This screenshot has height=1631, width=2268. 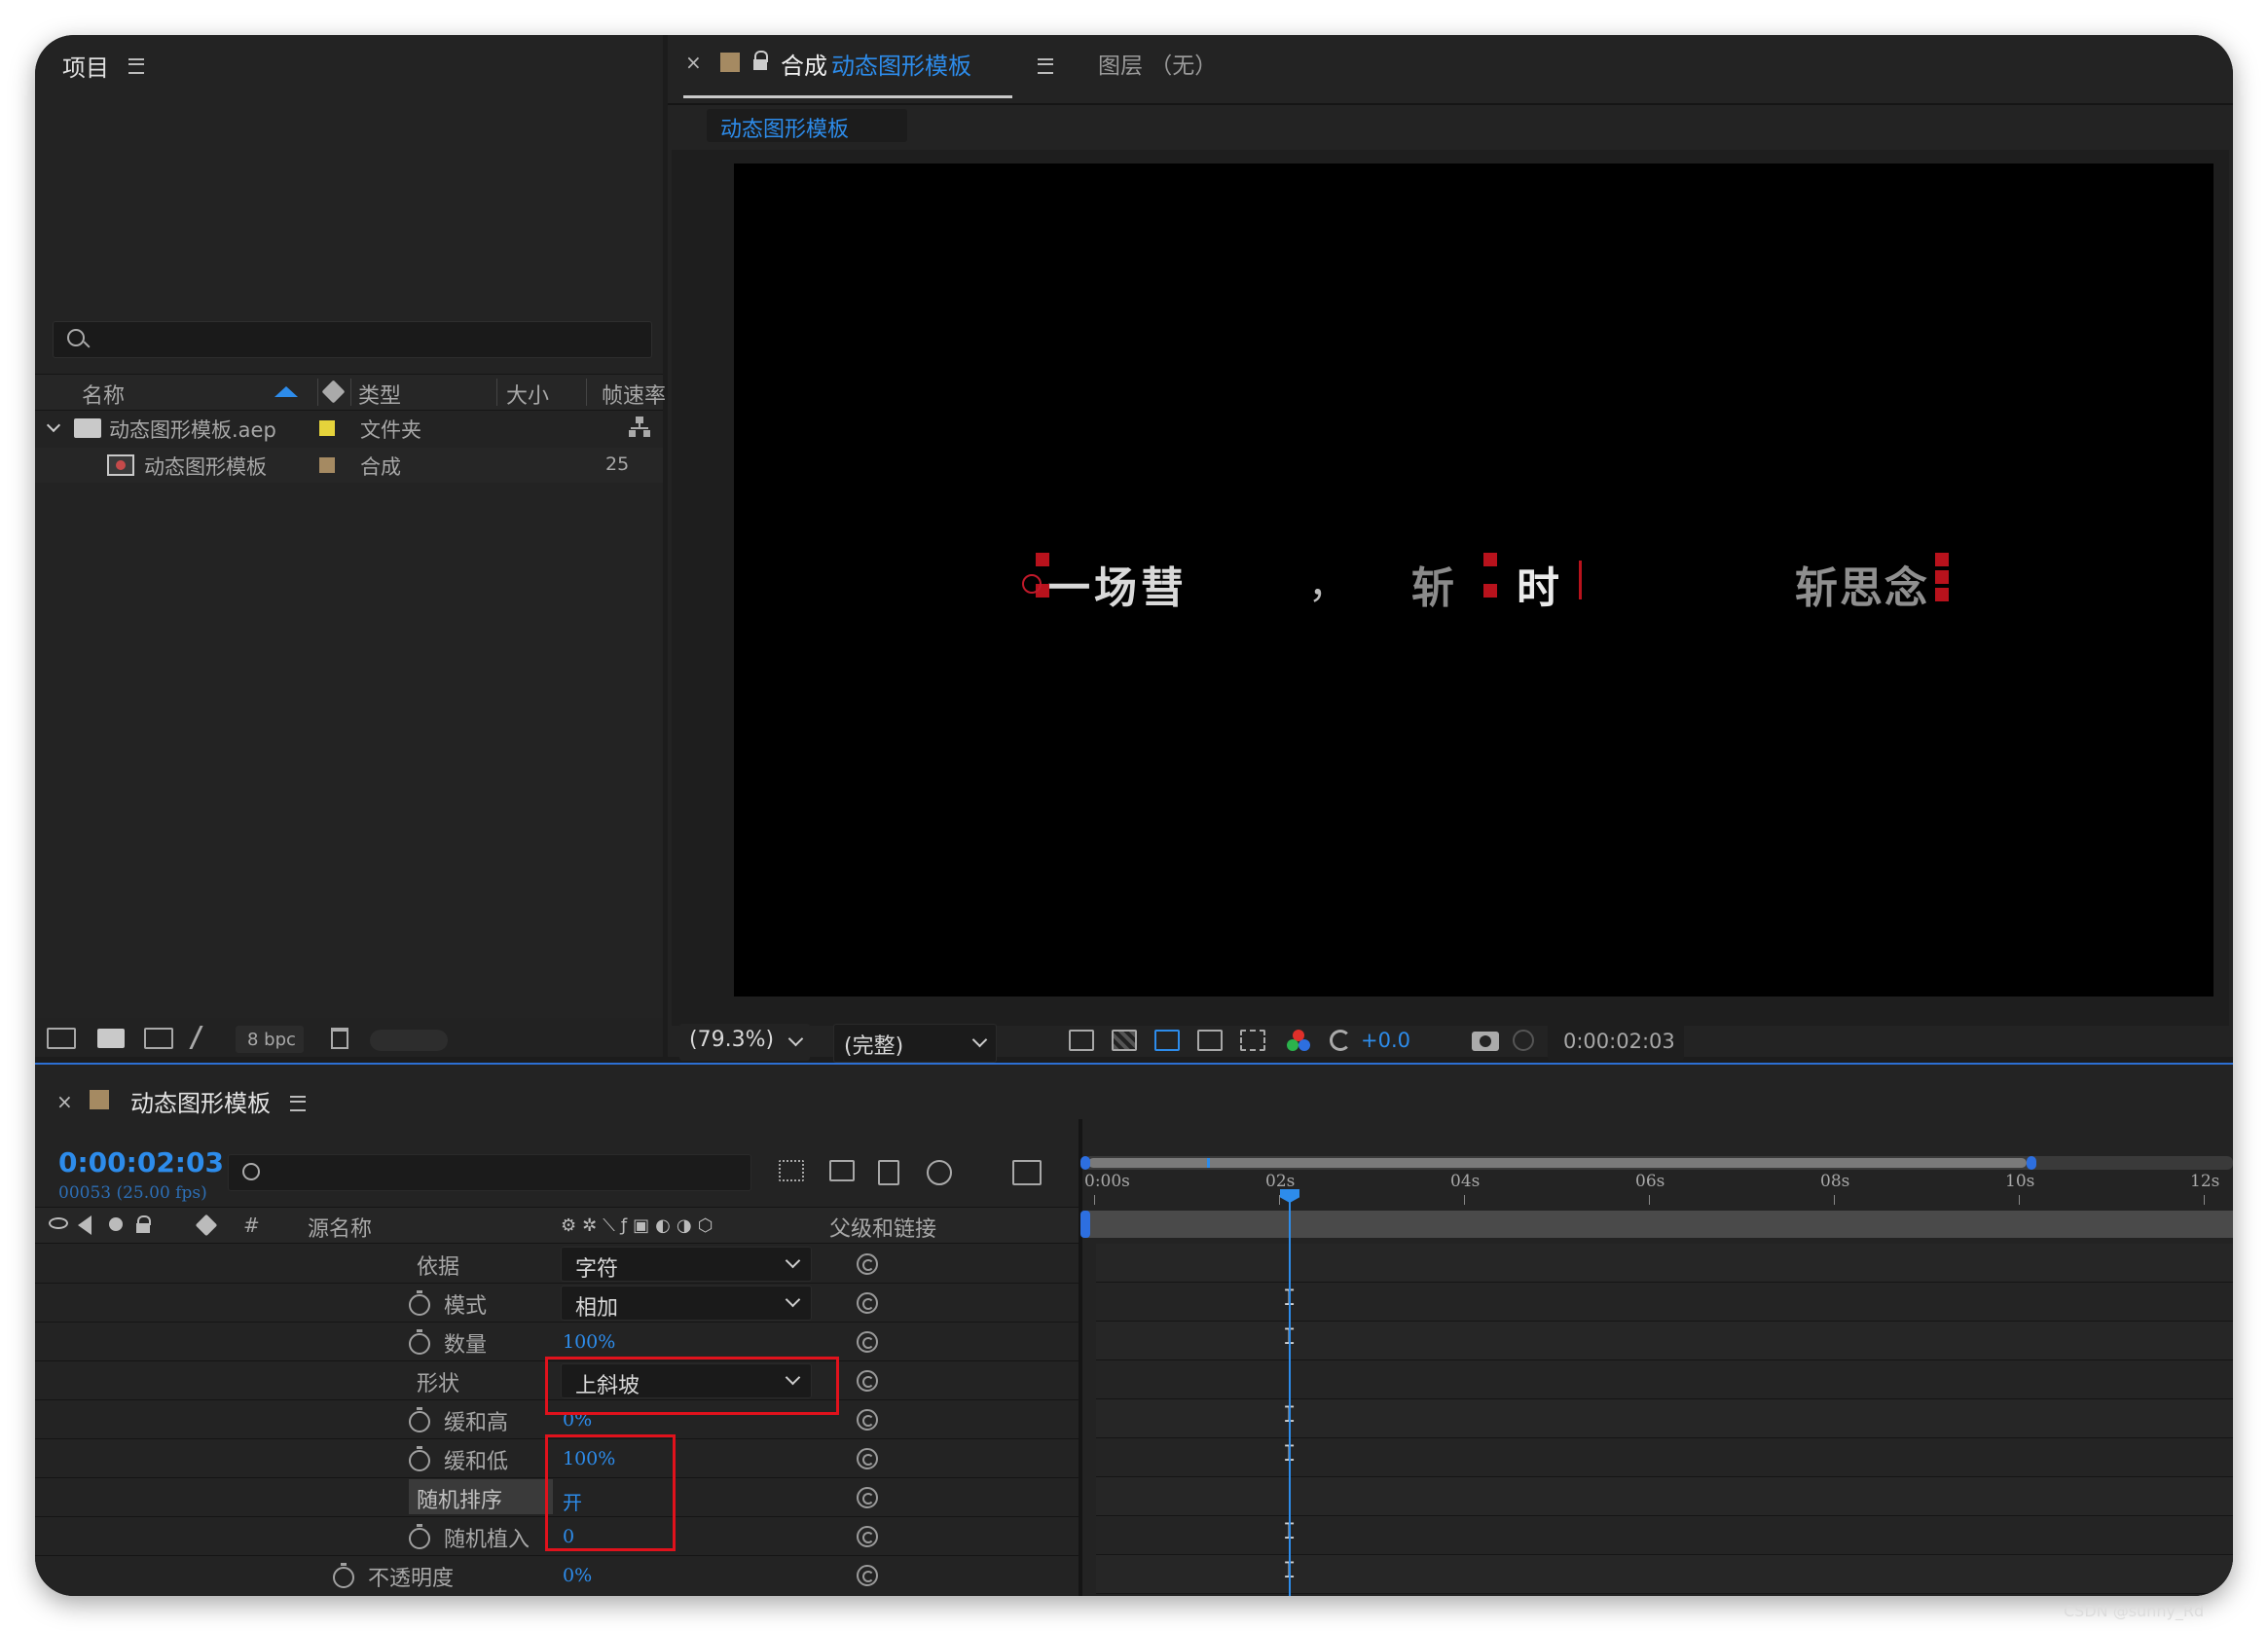 I want to click on layer-switches-icons: ⚙✲⟍ƒ▣◐◑⬡, so click(x=677, y=1225).